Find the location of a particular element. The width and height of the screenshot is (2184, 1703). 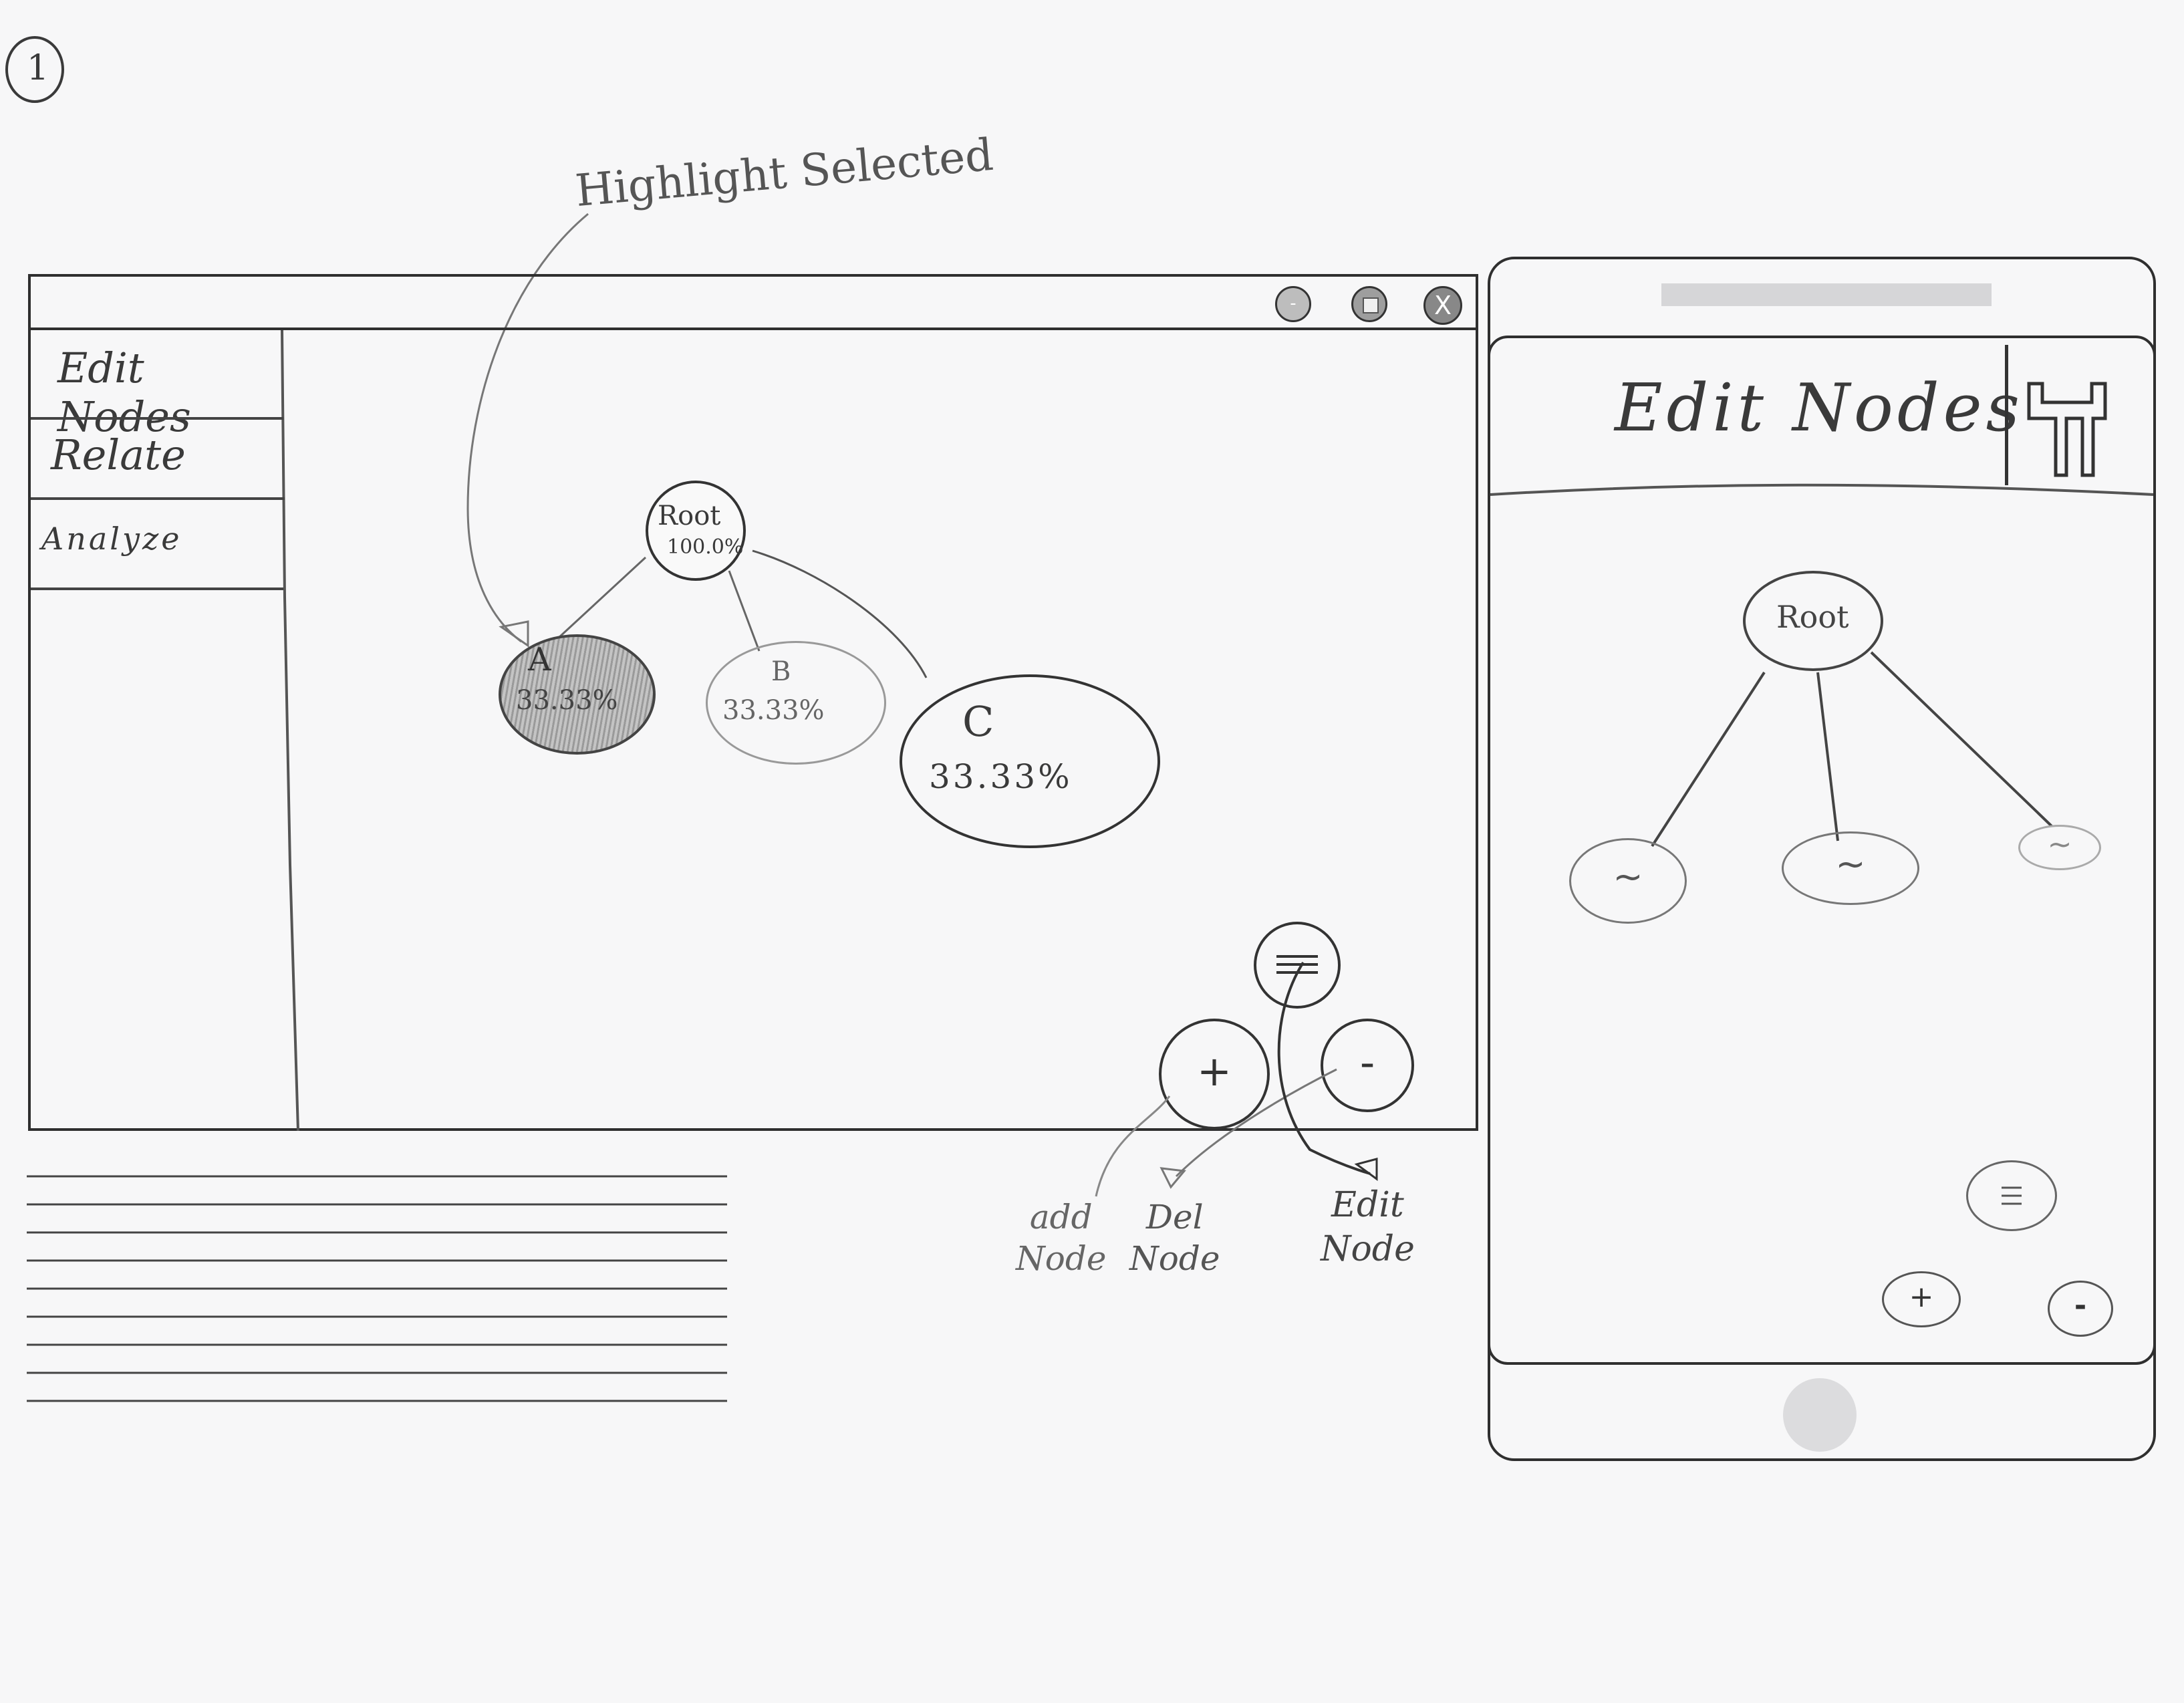

mobile-fab-menu-button is located at coordinates (2011, 1195).